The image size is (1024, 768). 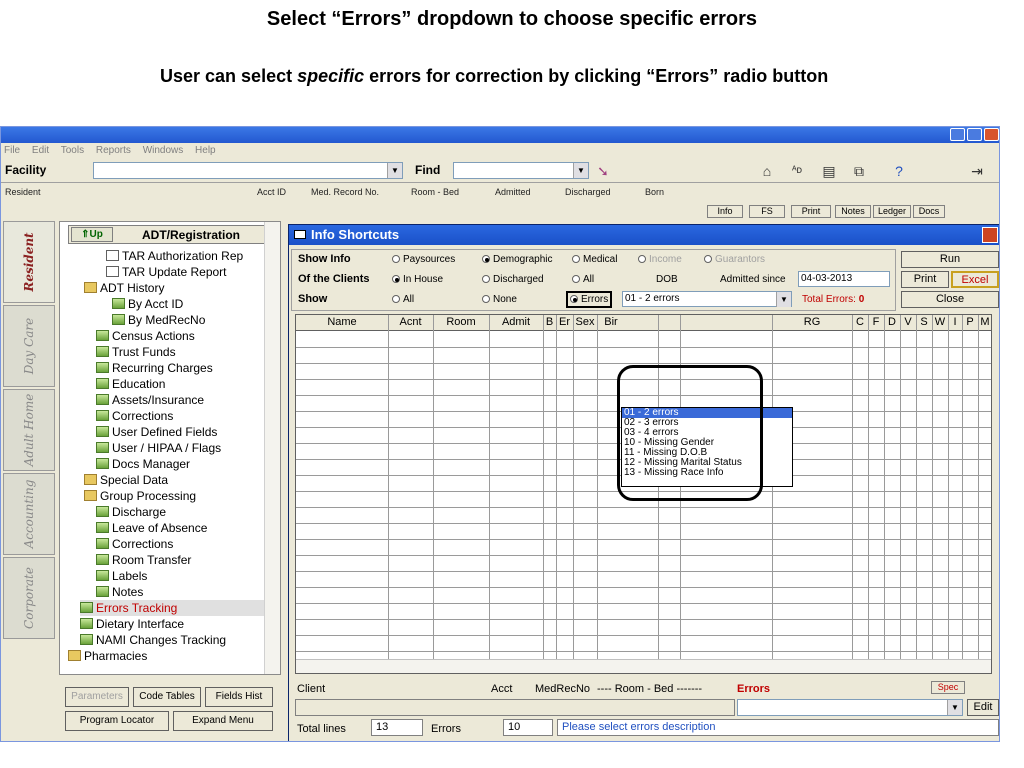 I want to click on menu-tools: Tools, so click(x=72, y=150).